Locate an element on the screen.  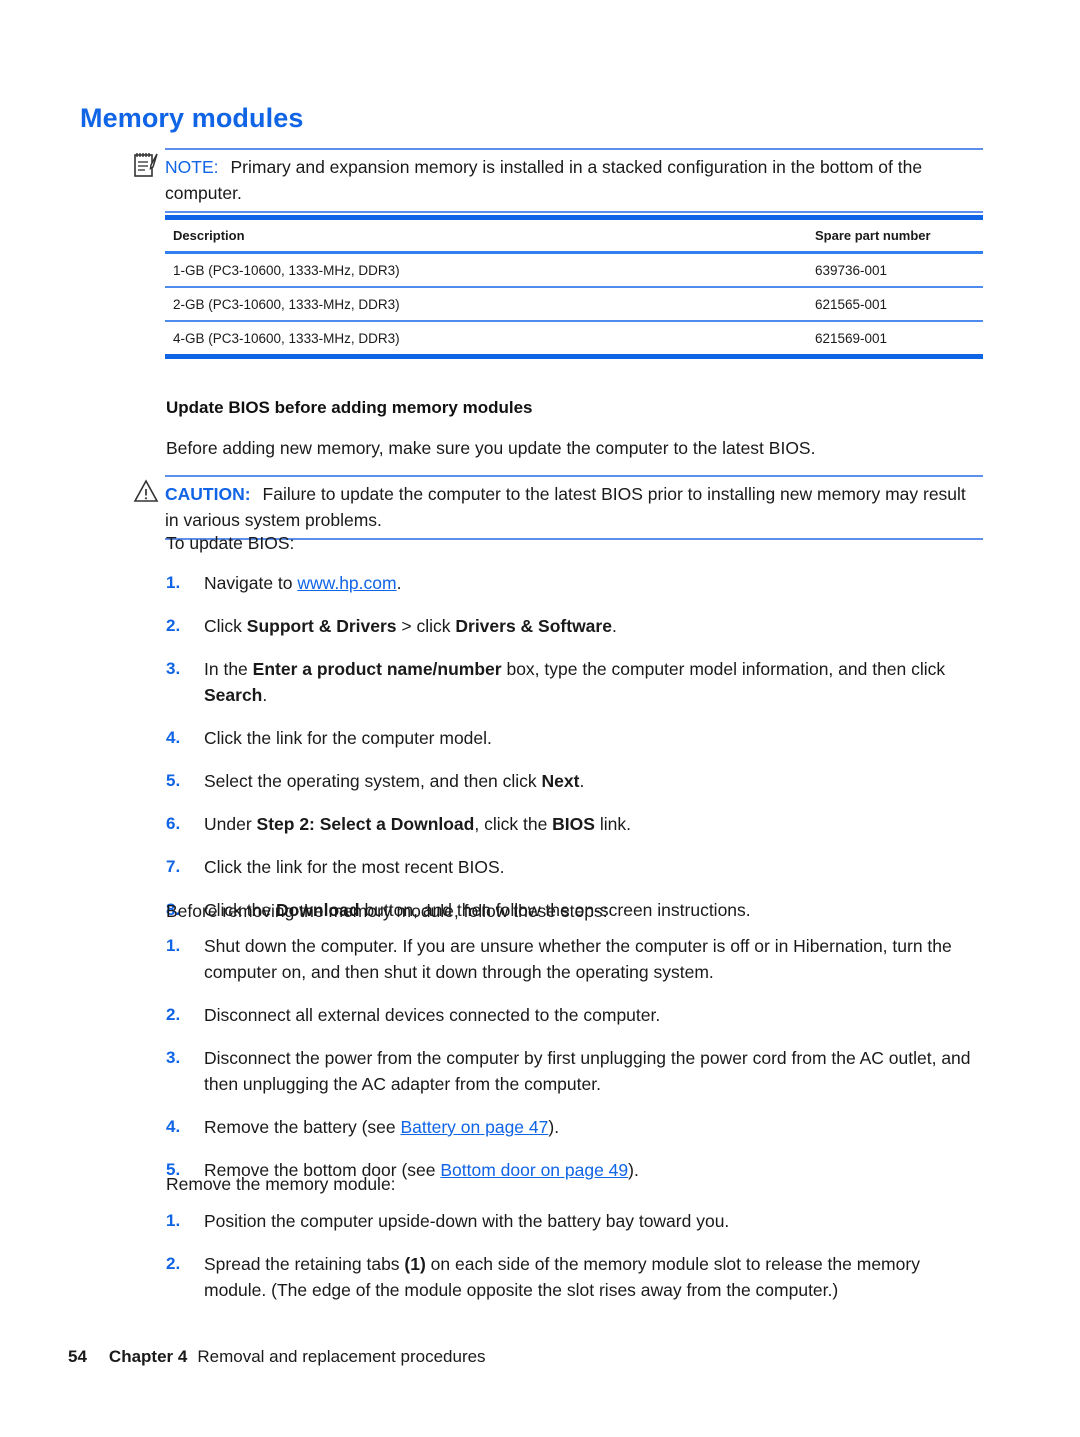
plain-text: > click is located at coordinates (426, 626).